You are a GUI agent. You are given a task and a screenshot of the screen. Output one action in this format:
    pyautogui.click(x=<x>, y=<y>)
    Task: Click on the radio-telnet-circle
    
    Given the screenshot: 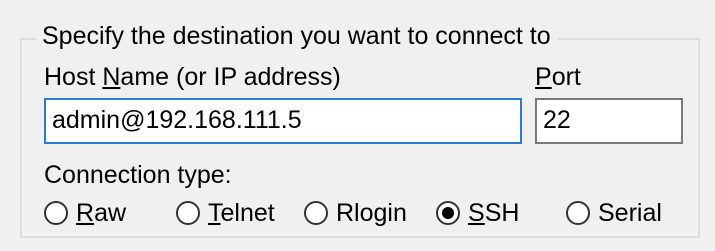 What is the action you would take?
    pyautogui.click(x=188, y=213)
    